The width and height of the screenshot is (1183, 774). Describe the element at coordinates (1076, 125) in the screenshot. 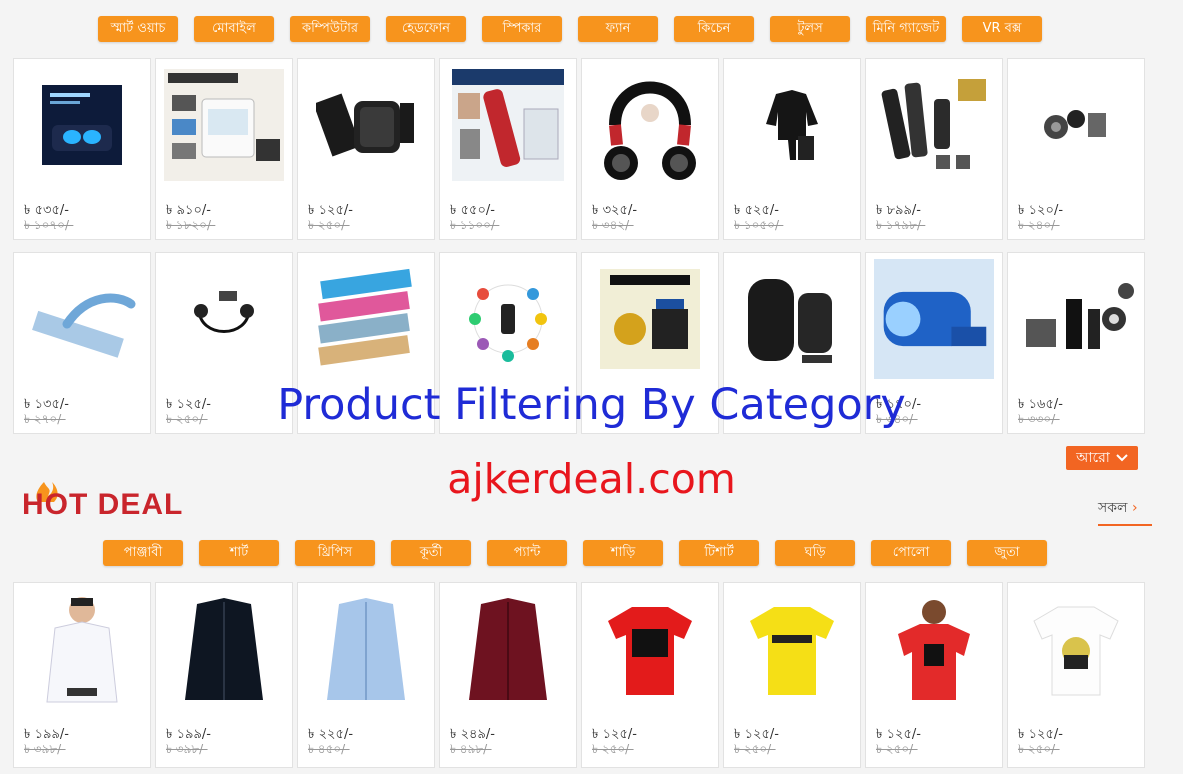

I see `gadget-image` at that location.